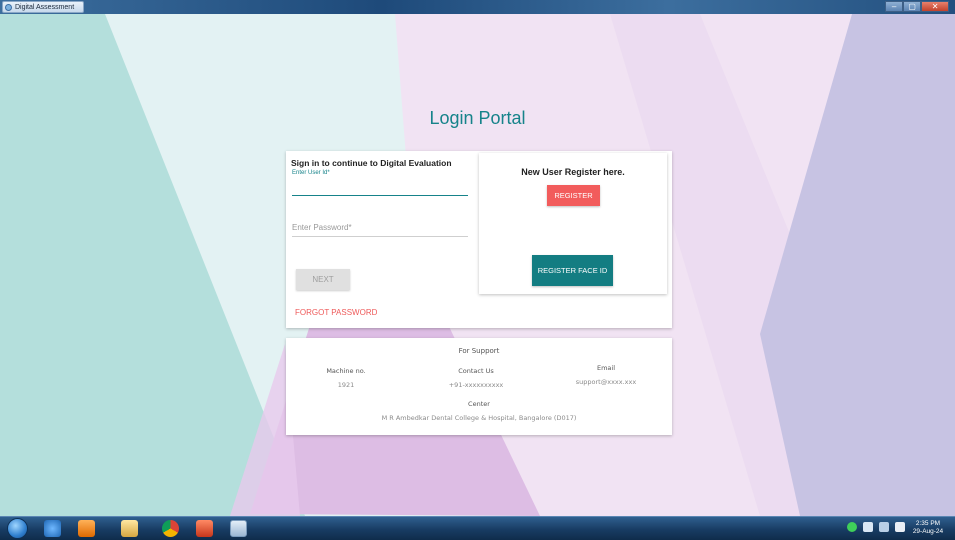 The width and height of the screenshot is (955, 540). What do you see at coordinates (573, 172) in the screenshot?
I see `register-heading: New User Register here.` at bounding box center [573, 172].